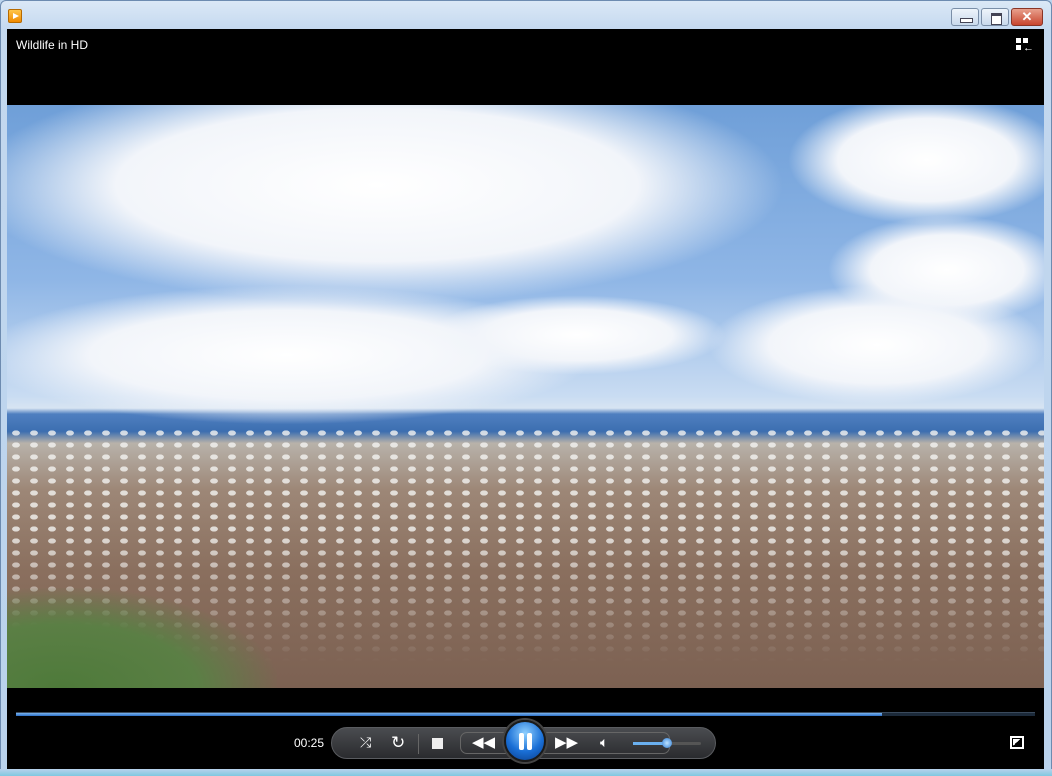  I want to click on volume-slider, so click(667, 743).